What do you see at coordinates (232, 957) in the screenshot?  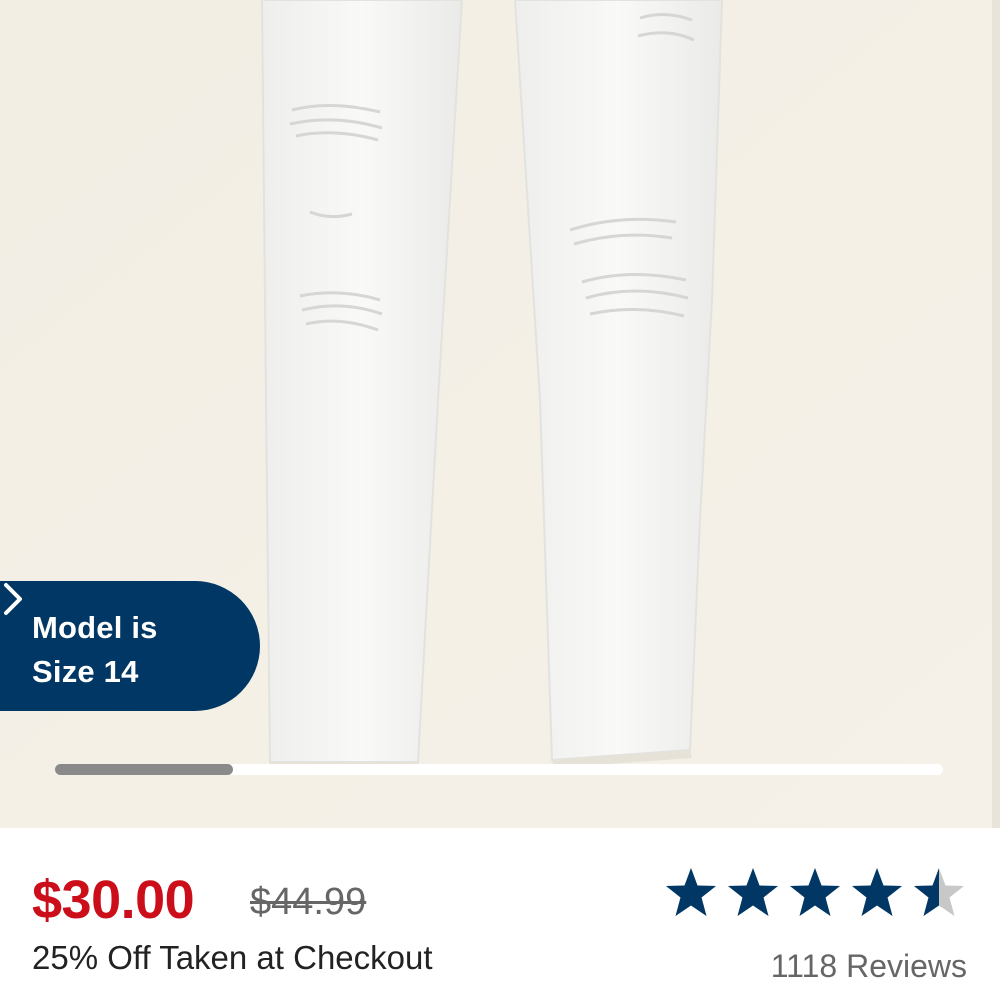 I see `discount-text: 25% Off Taken at Checkout` at bounding box center [232, 957].